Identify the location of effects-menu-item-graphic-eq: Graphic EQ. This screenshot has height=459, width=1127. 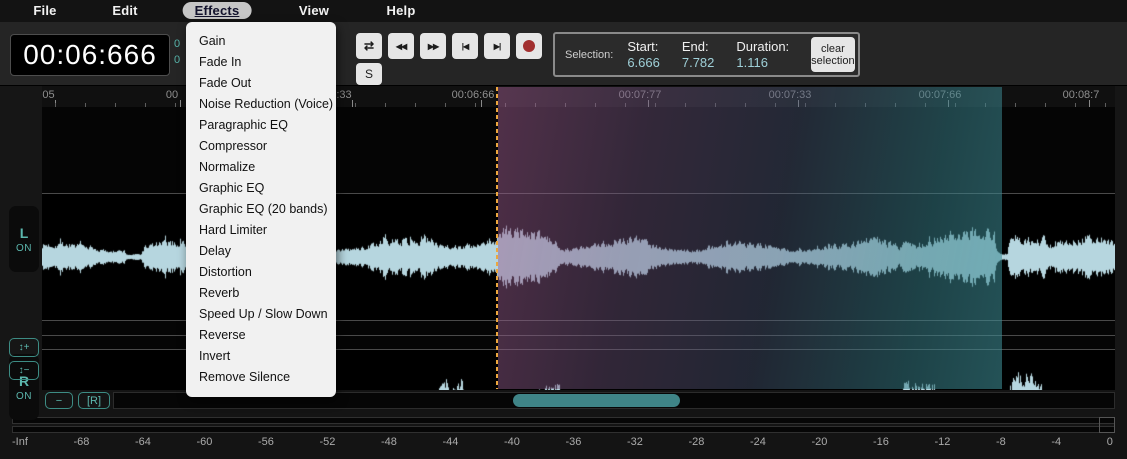
(261, 188).